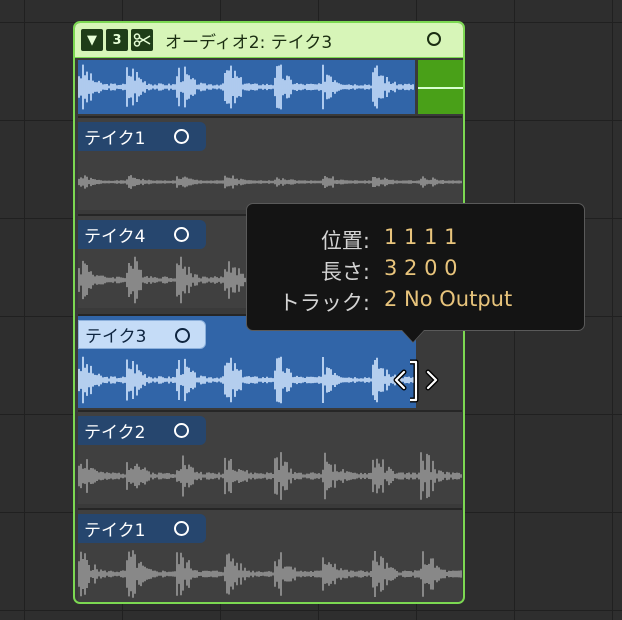 The width and height of the screenshot is (622, 620). I want to click on take-folder-header: ▼ 3 オーディオ2: テイク3, so click(269, 40).